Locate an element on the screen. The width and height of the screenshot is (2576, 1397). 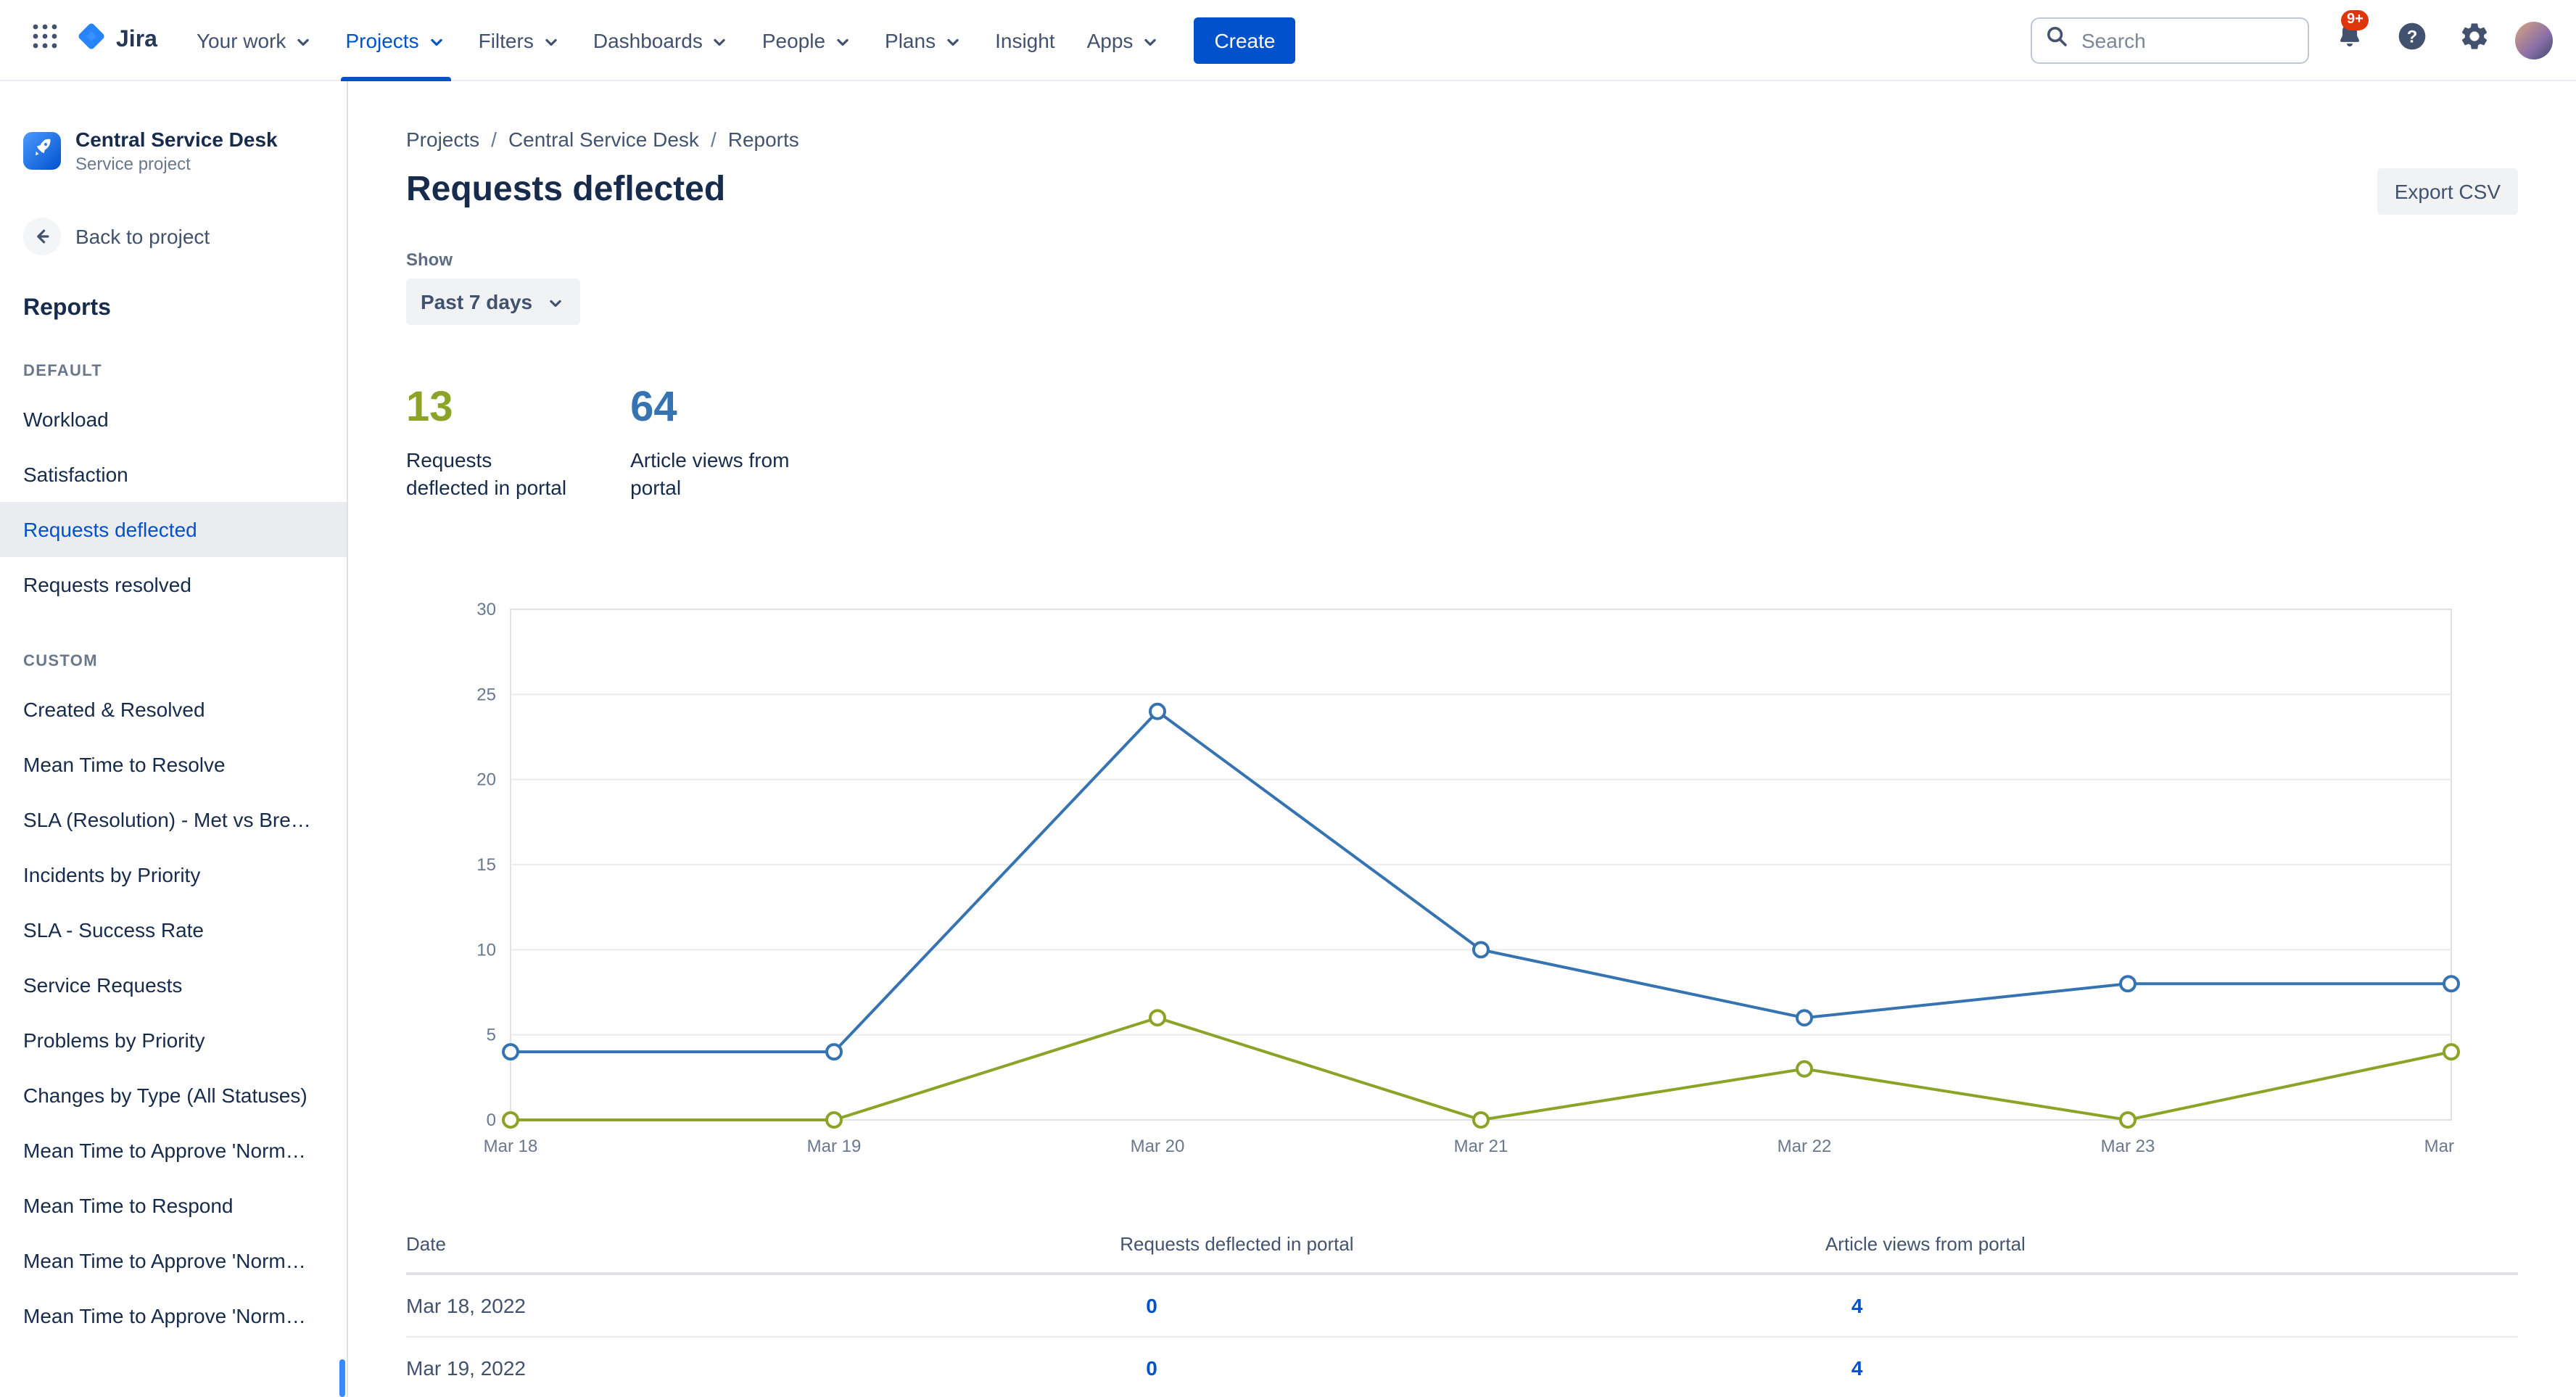
app-switcher-button is located at coordinates (45, 40).